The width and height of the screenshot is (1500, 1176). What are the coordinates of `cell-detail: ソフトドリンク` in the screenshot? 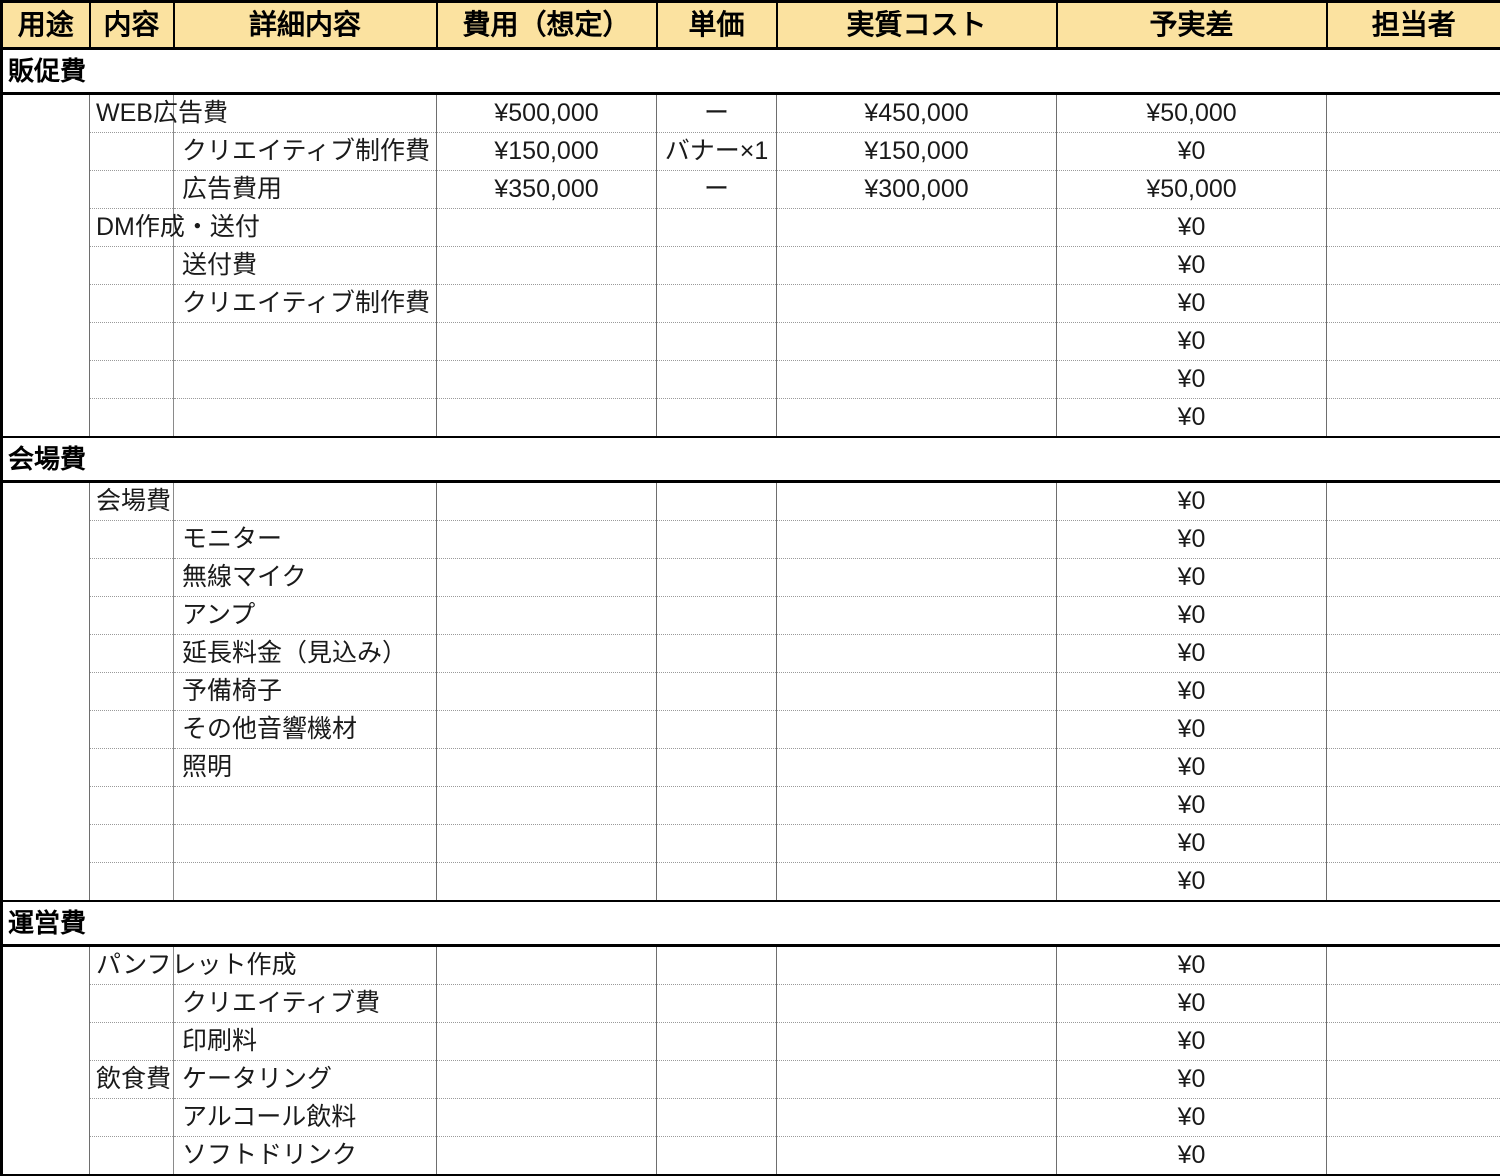 It's located at (305, 1156).